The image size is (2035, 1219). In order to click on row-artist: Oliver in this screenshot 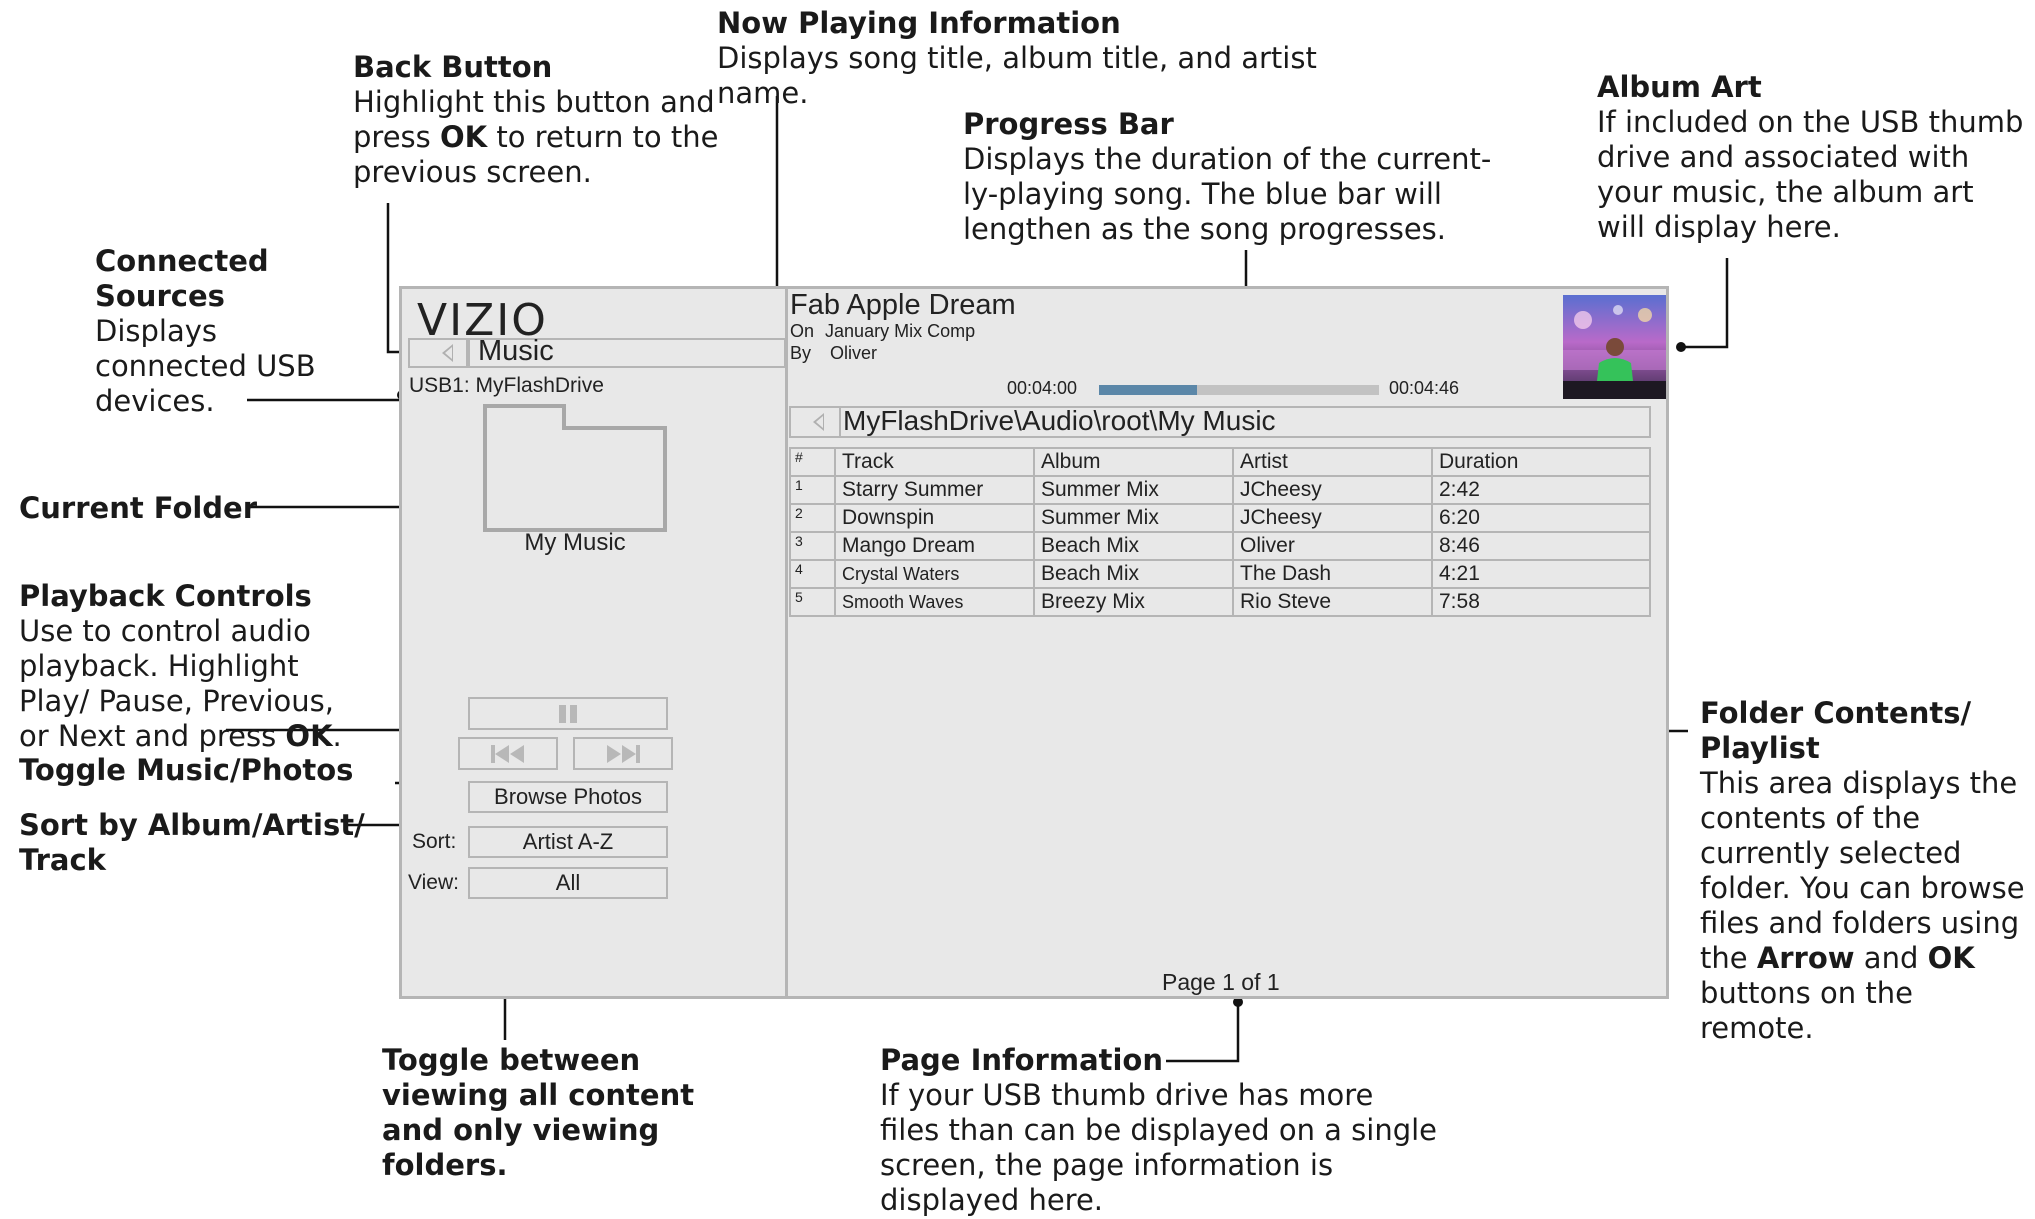, I will do `click(1332, 546)`.